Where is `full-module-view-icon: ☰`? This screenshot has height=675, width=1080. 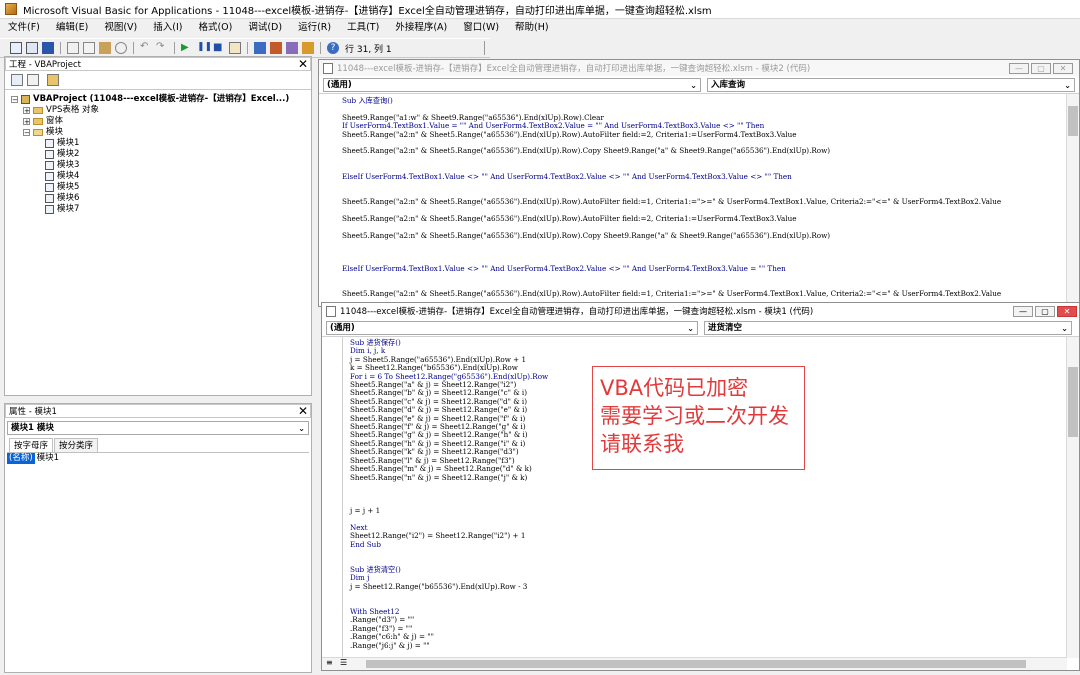 full-module-view-icon: ☰ is located at coordinates (343, 662).